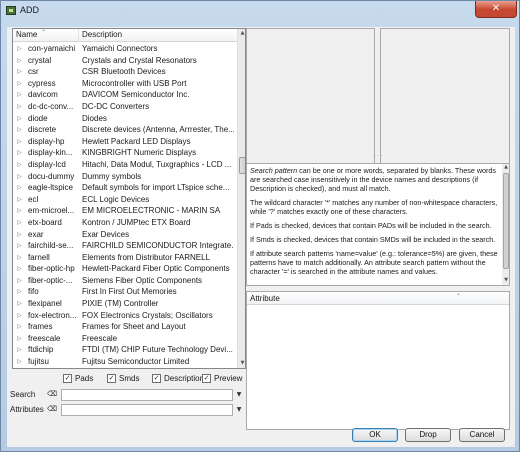 Image resolution: width=520 pixels, height=452 pixels. Describe the element at coordinates (428, 435) in the screenshot. I see `drop-button: Drop` at that location.